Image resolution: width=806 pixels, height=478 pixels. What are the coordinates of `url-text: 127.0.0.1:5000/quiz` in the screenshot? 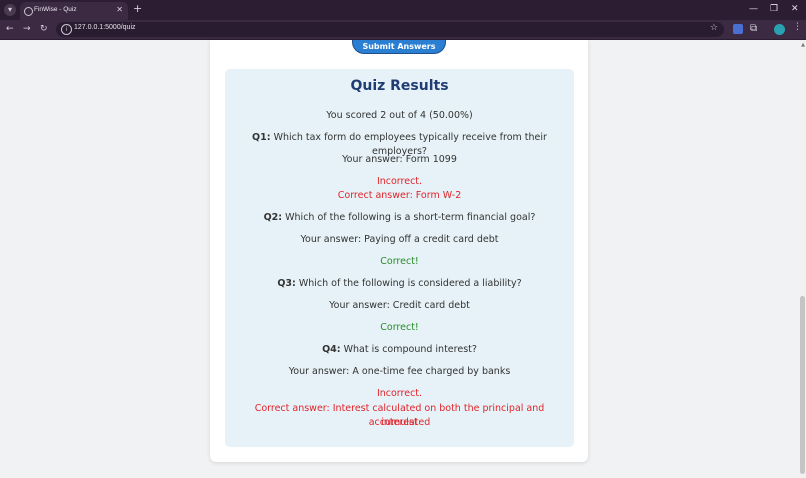 It's located at (105, 27).